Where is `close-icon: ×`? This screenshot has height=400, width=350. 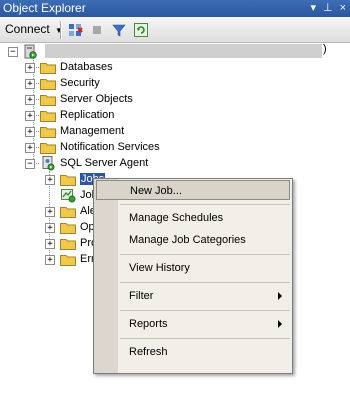 close-icon: × is located at coordinates (343, 8).